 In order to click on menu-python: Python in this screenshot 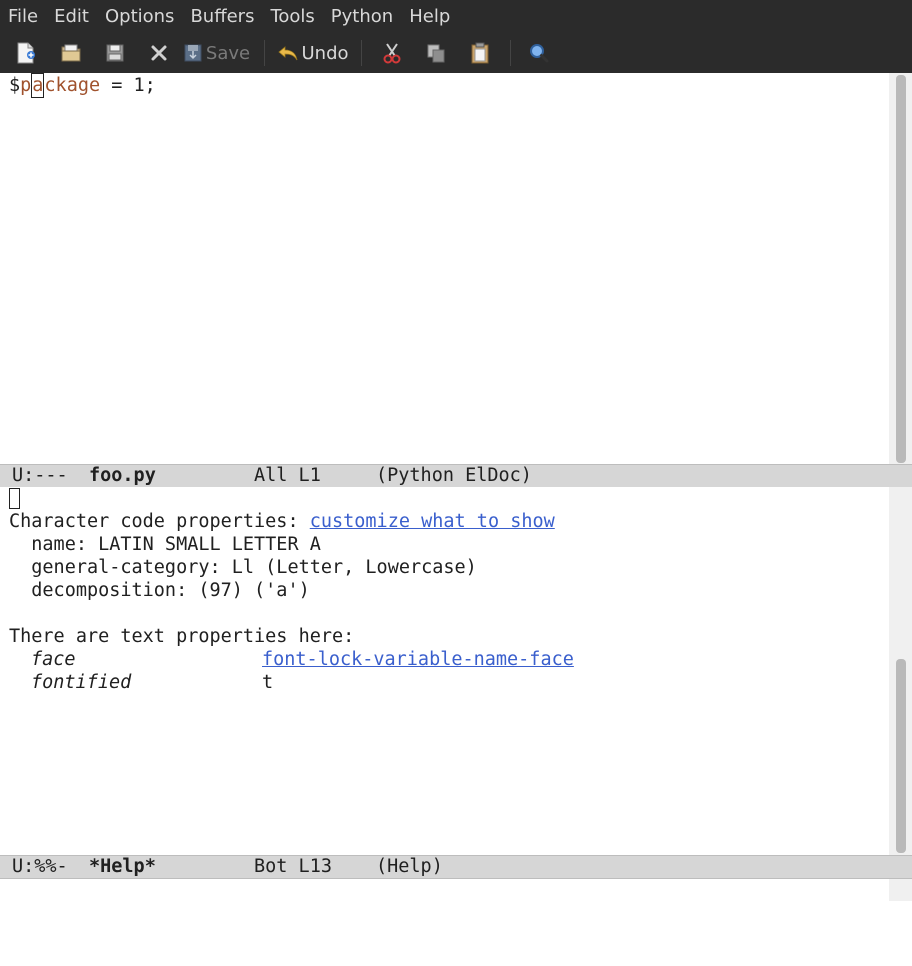, I will do `click(362, 16)`.